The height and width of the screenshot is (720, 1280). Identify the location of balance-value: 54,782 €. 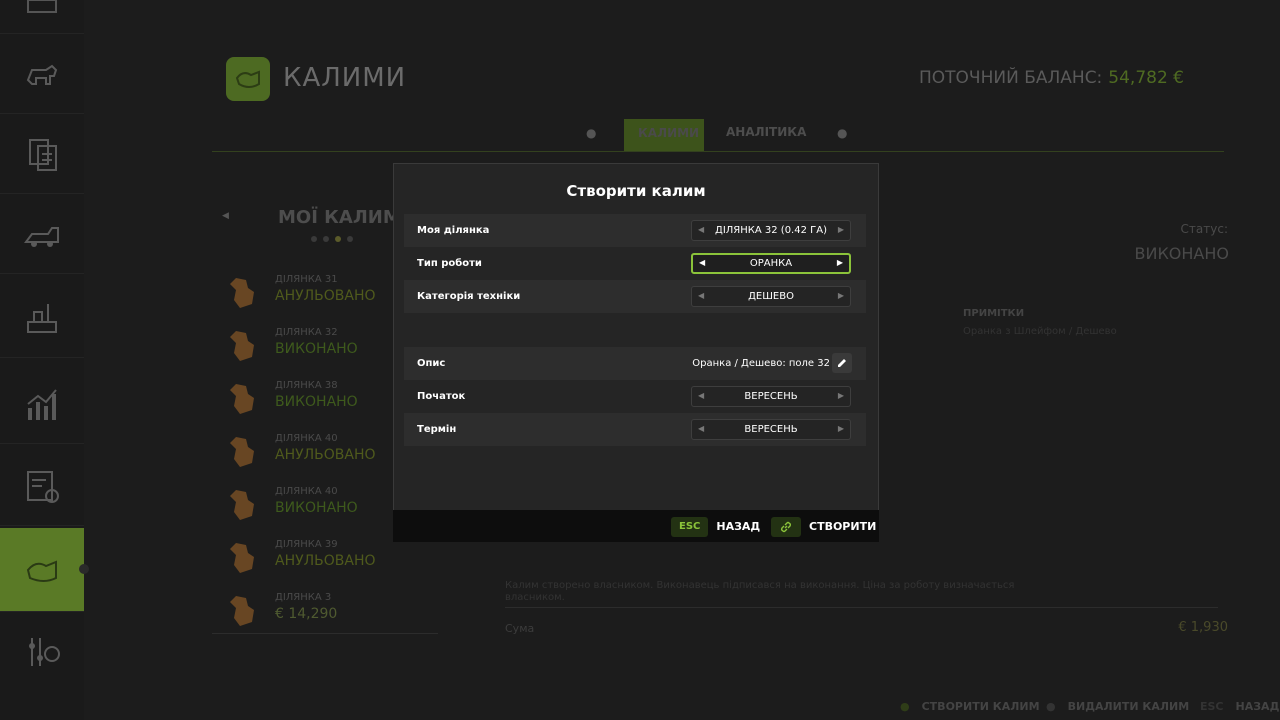
(1146, 78).